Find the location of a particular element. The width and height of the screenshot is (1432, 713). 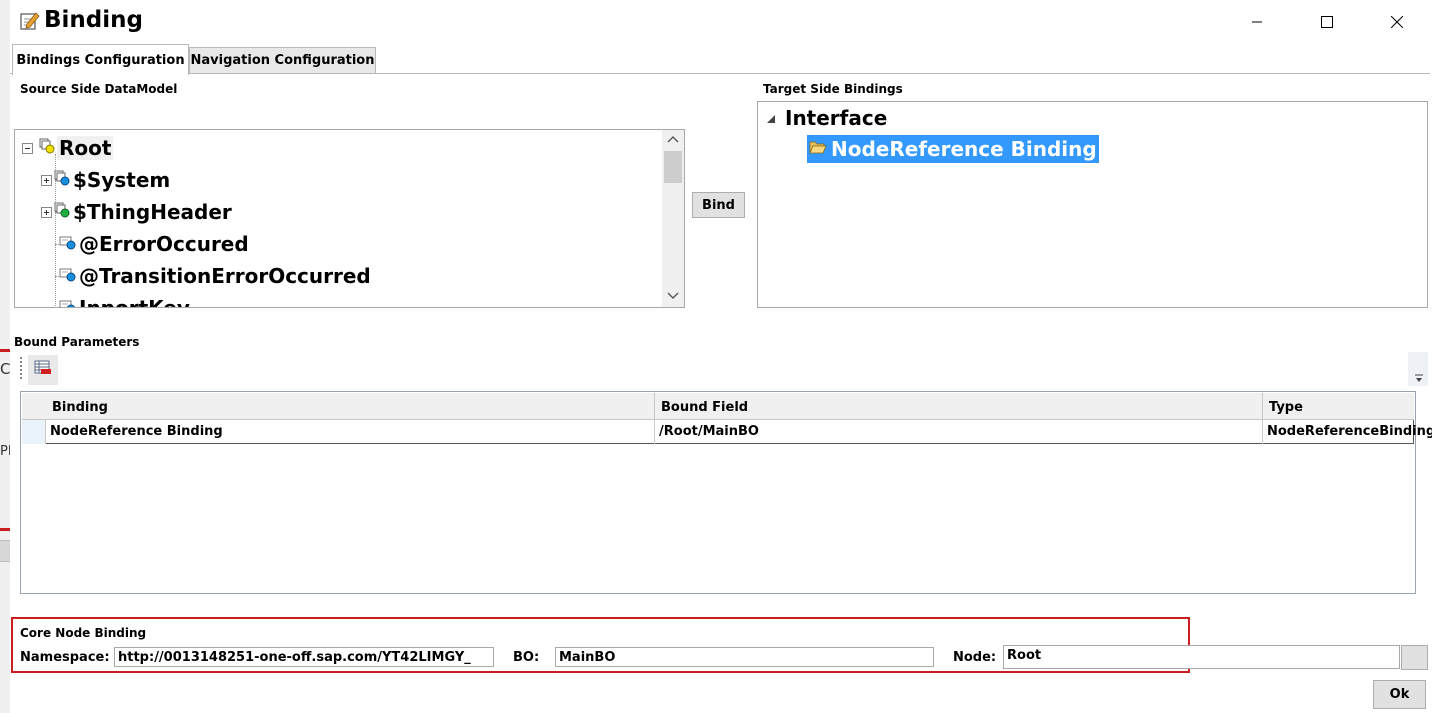

node-field: Root is located at coordinates (1201, 657).